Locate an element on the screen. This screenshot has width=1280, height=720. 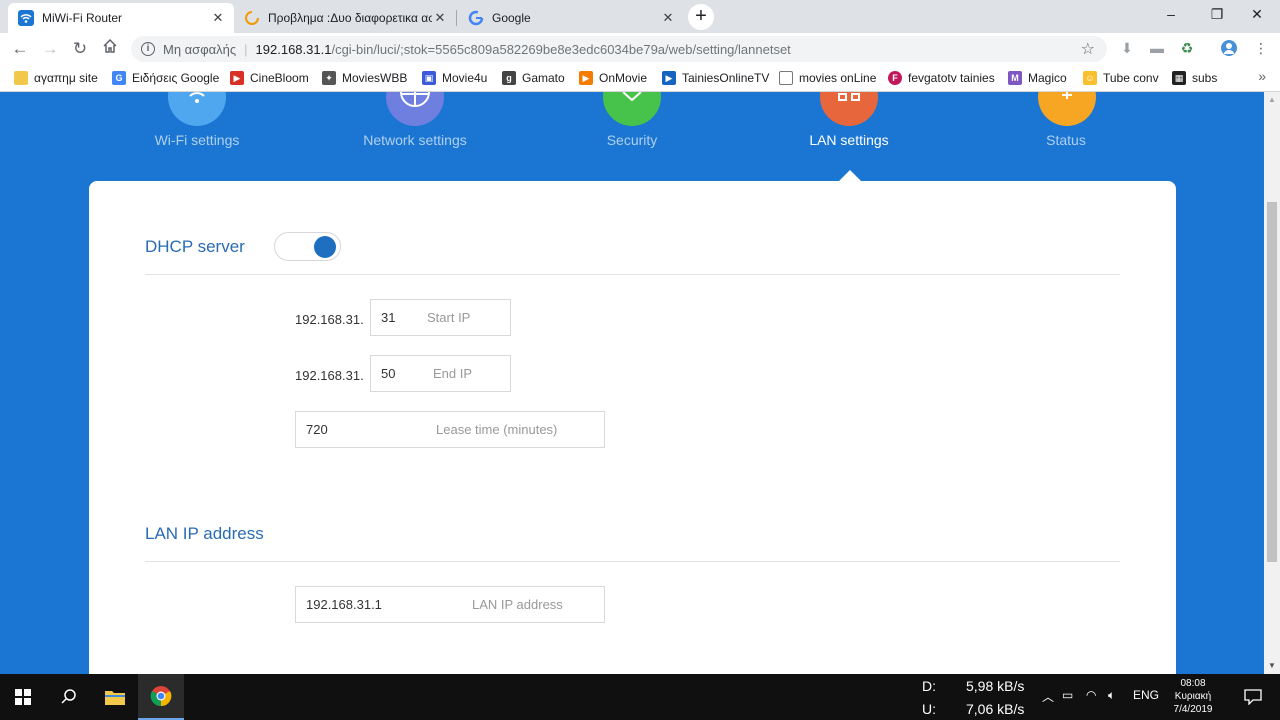
upload-speed: 7,06 kB/s is located at coordinates (995, 709).